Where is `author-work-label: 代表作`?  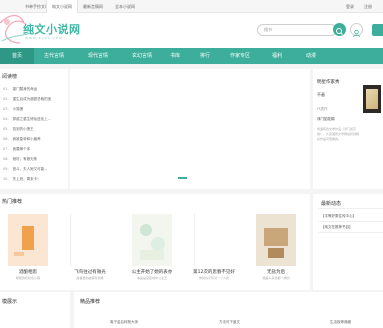
author-work-label: 代表作 is located at coordinates (322, 109).